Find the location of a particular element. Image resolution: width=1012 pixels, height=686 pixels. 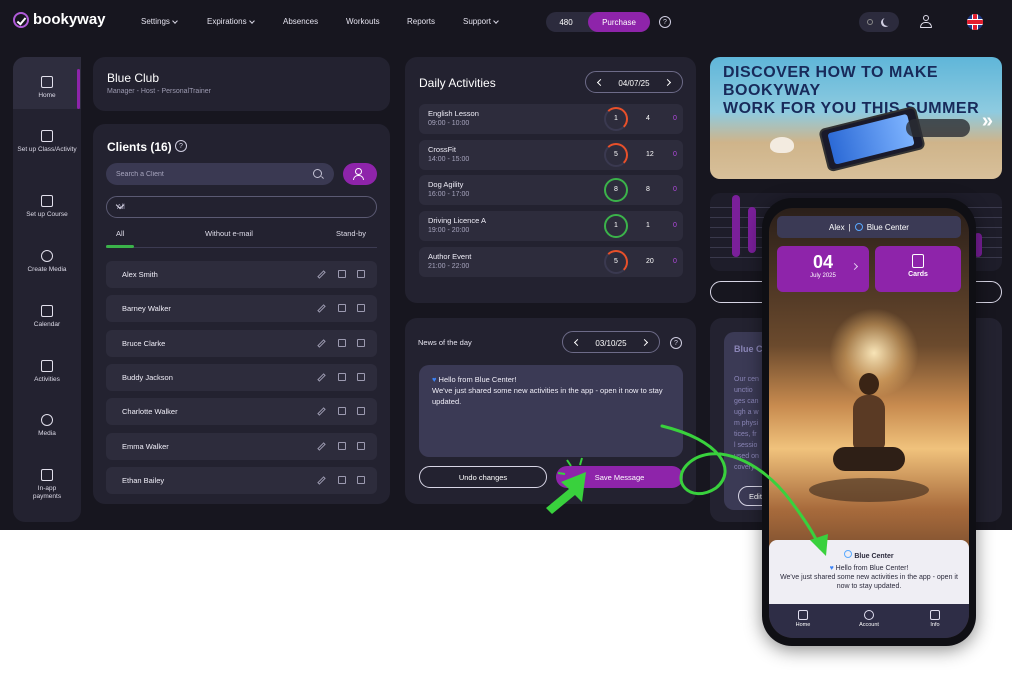

sidebar-item-home: Home is located at coordinates (47, 83).